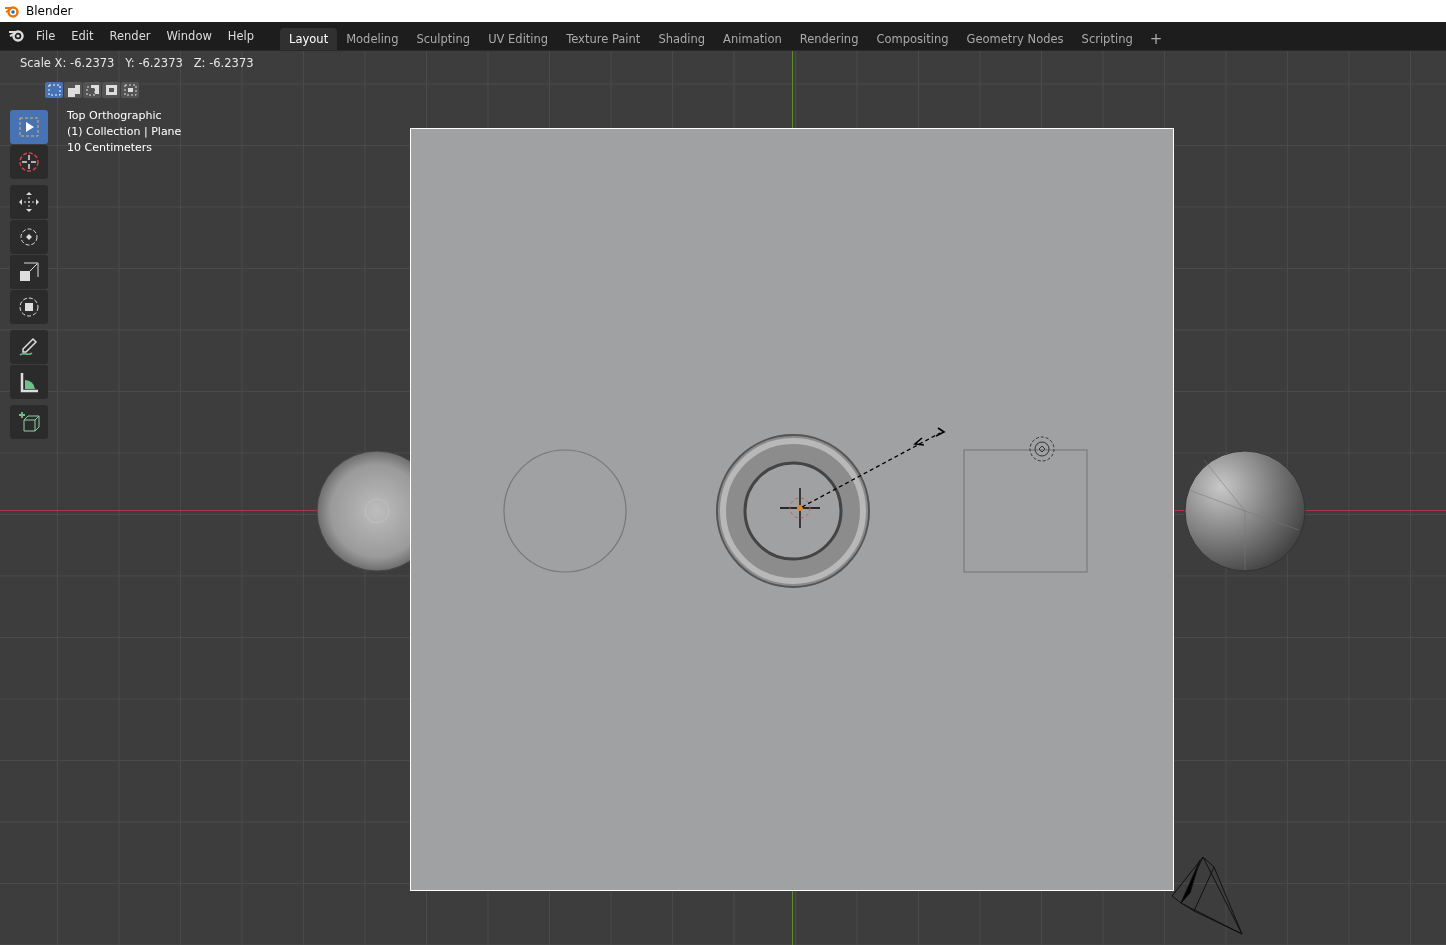 The width and height of the screenshot is (1446, 945). What do you see at coordinates (137, 63) in the screenshot?
I see `operator-status-text: Scale X: -6.2373 Y: -6.2373 Z: -6.2373` at bounding box center [137, 63].